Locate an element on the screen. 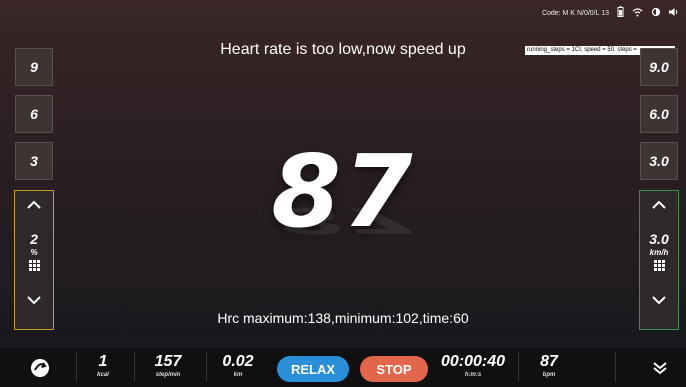 Image resolution: width=686 pixels, height=387 pixels. status-bar: Code: M K N/0/0/L 13 is located at coordinates (610, 13).